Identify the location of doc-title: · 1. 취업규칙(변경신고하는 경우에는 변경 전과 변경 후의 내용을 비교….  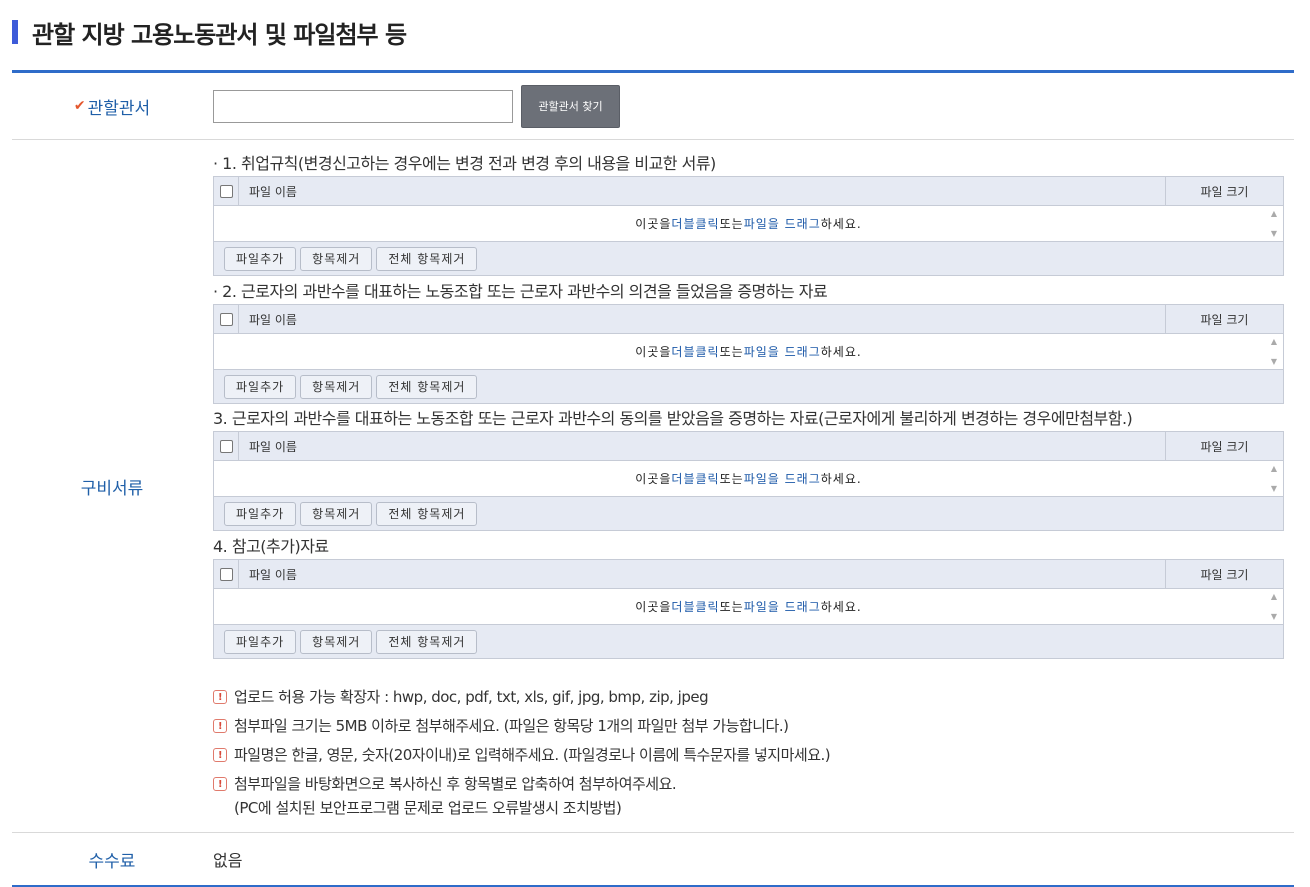
(464, 163).